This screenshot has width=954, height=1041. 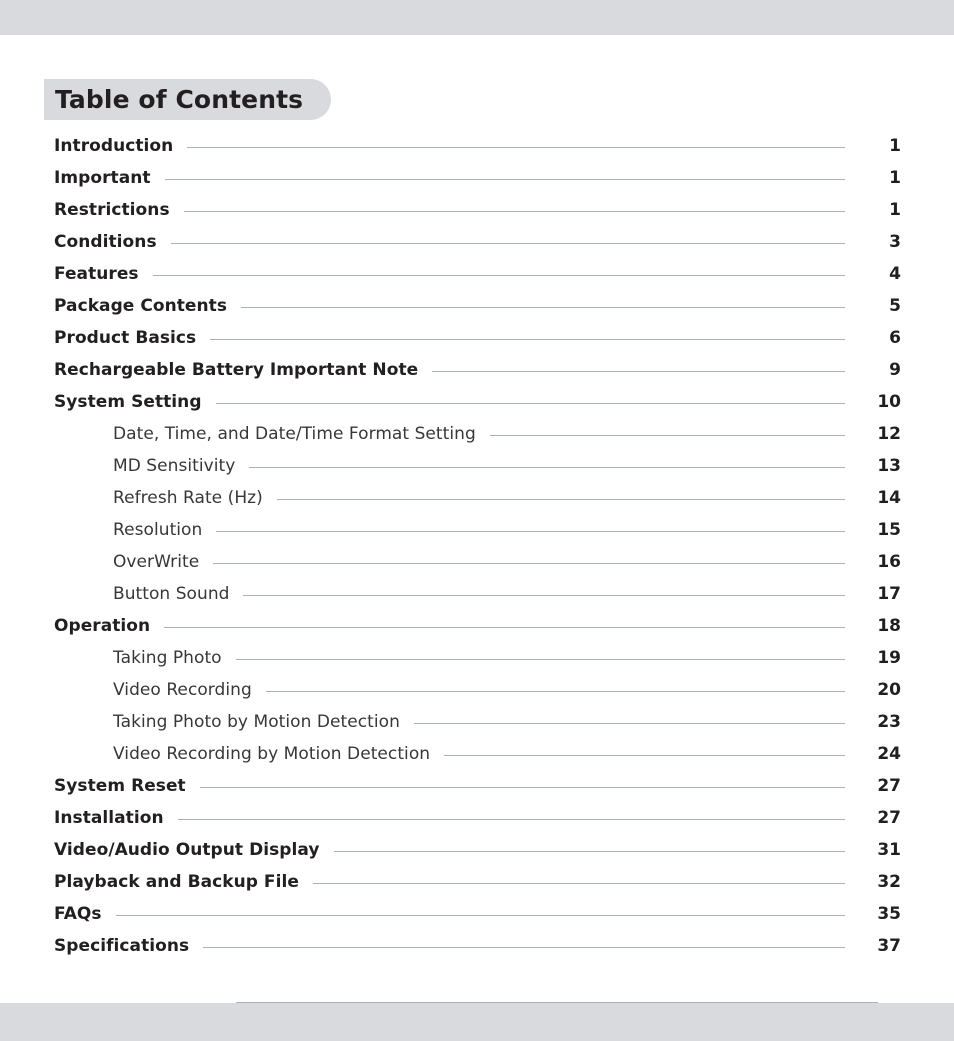 I want to click on toc-entry: FAQs 35, so click(x=477, y=920).